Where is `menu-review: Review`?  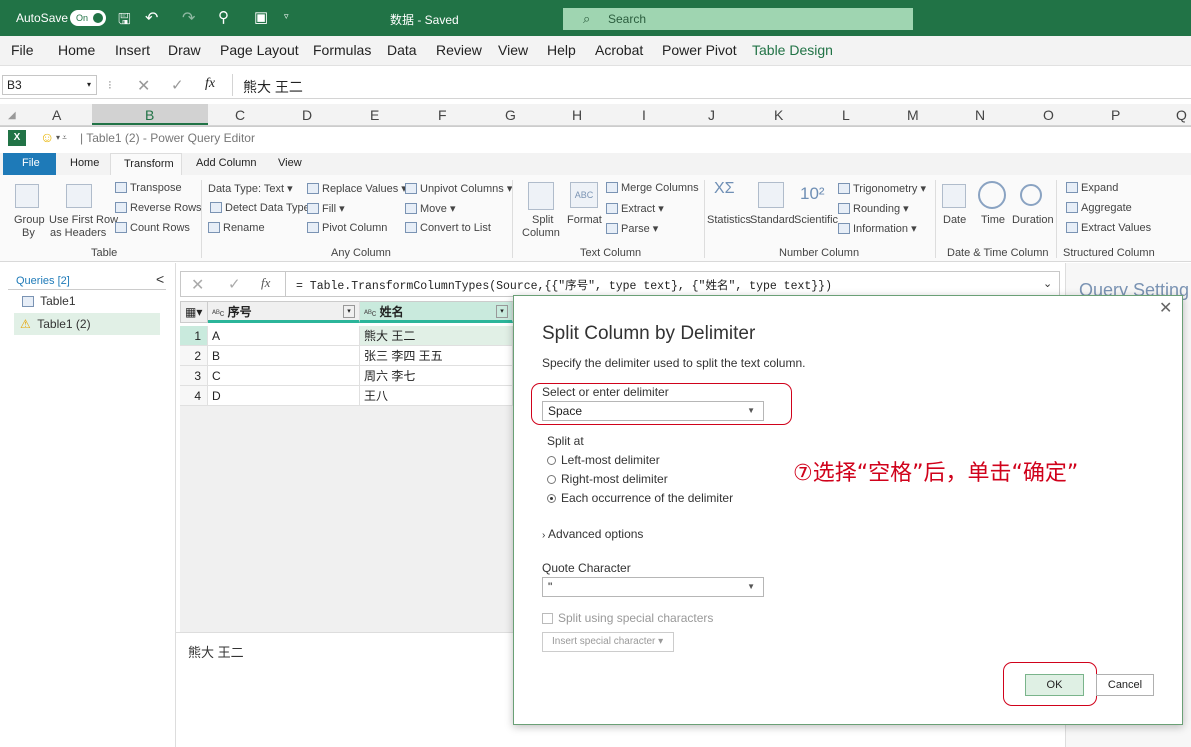
menu-review: Review is located at coordinates (459, 50).